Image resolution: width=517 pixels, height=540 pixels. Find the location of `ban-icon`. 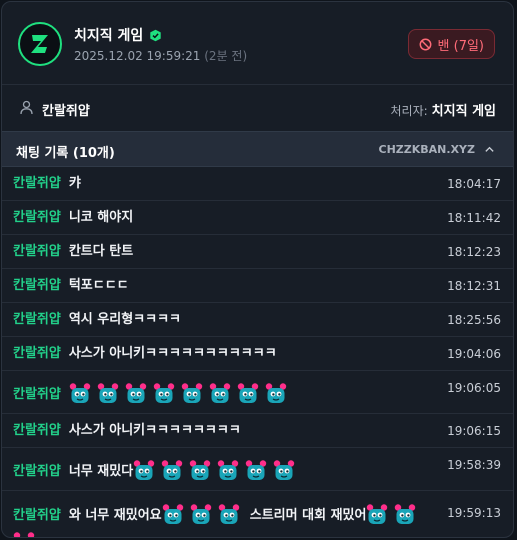

ban-icon is located at coordinates (425, 44).